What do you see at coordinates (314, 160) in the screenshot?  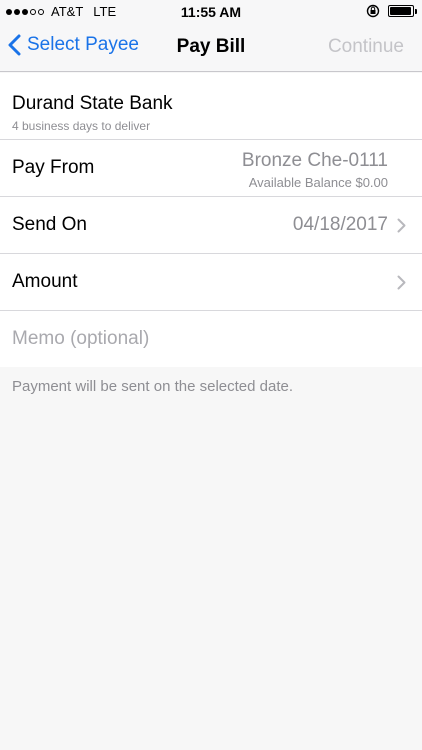 I see `pay-from-account: Bronze Che-0111` at bounding box center [314, 160].